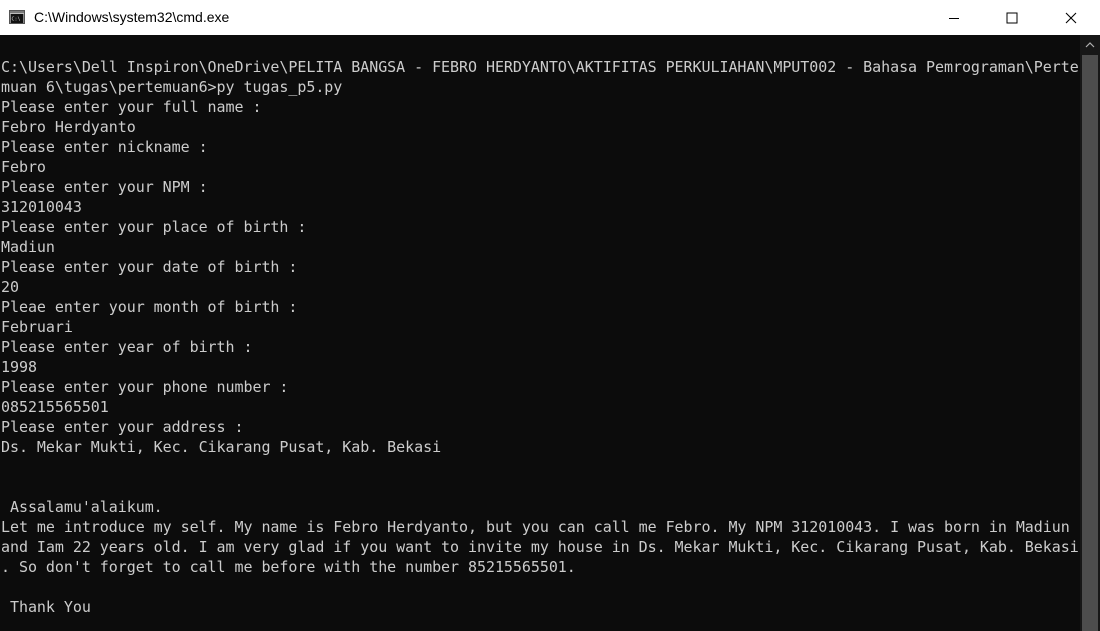 This screenshot has width=1100, height=631. Describe the element at coordinates (28, 247) in the screenshot. I see `console-line: Madiun` at that location.